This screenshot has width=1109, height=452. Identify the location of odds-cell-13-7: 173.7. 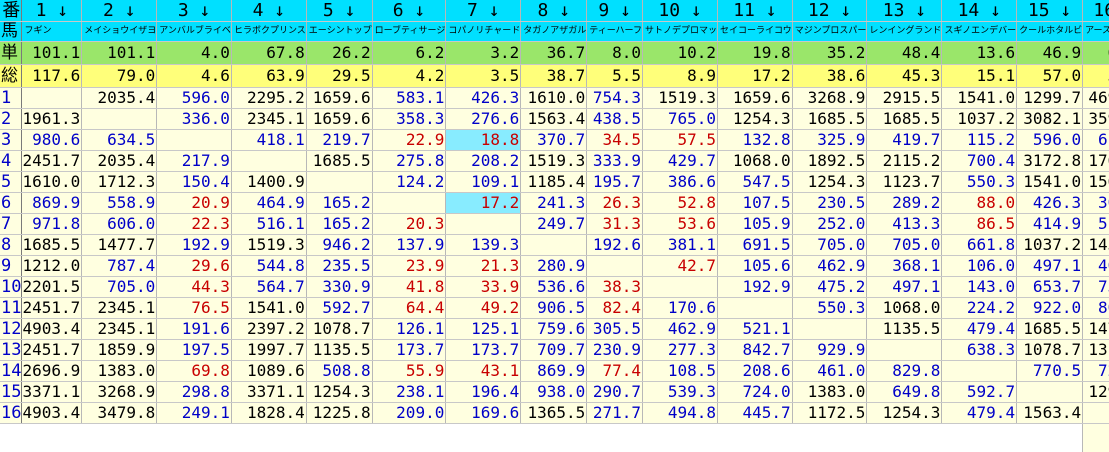
(483, 350).